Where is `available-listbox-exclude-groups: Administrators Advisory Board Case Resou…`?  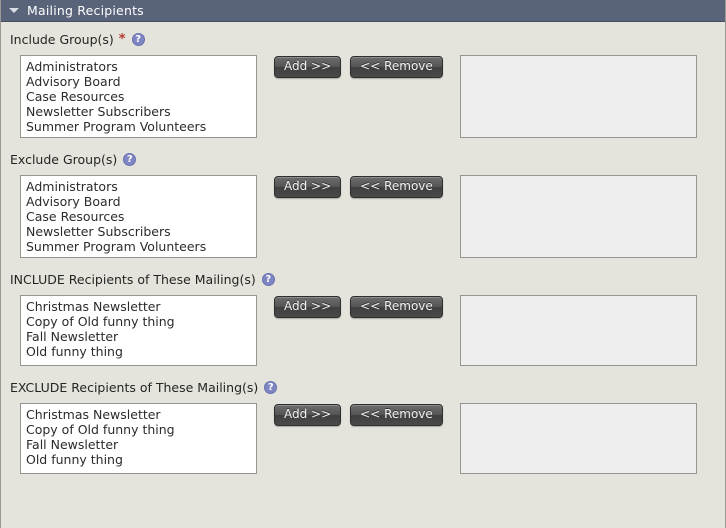 available-listbox-exclude-groups: Administrators Advisory Board Case Resou… is located at coordinates (138, 216).